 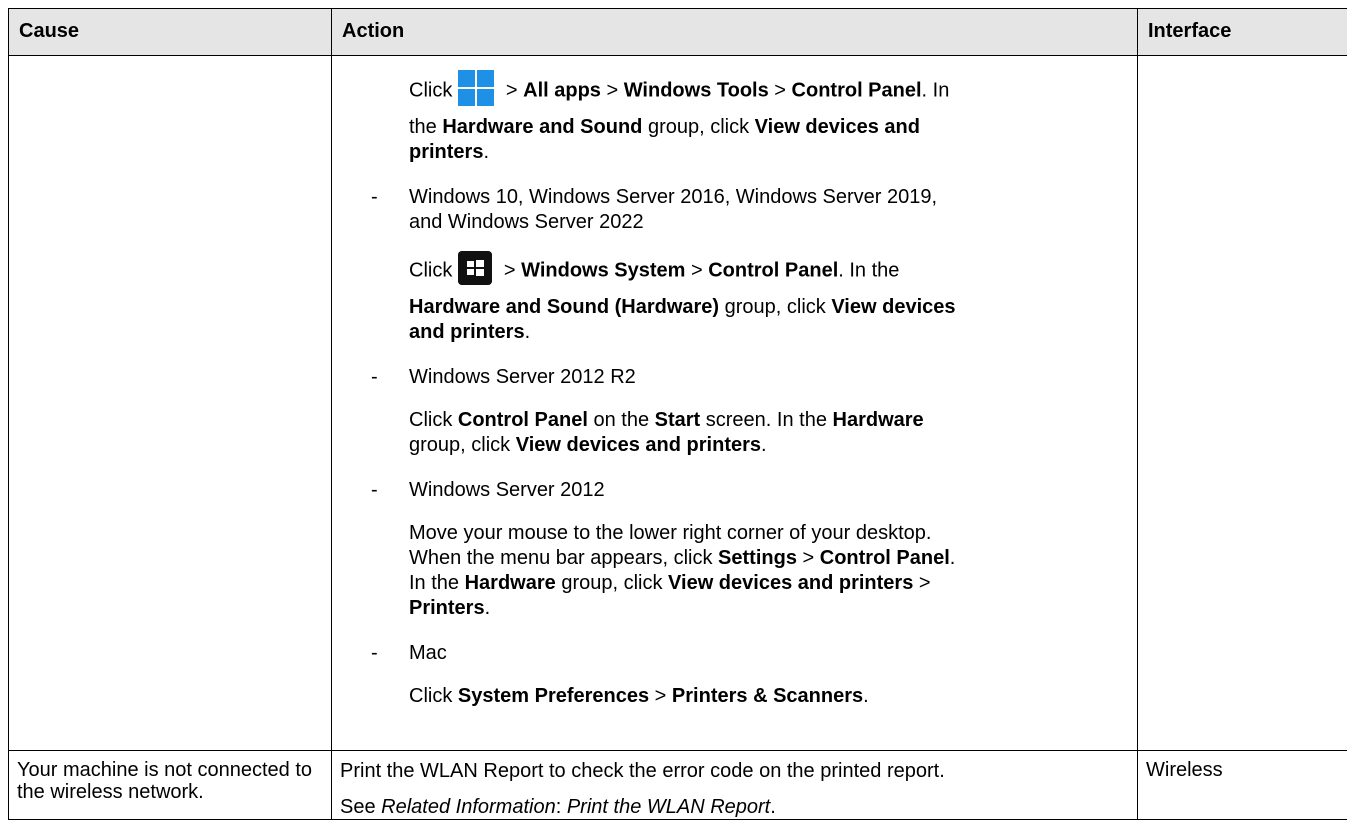 I want to click on table-header-row: Cause Action Interface, so click(x=677, y=32).